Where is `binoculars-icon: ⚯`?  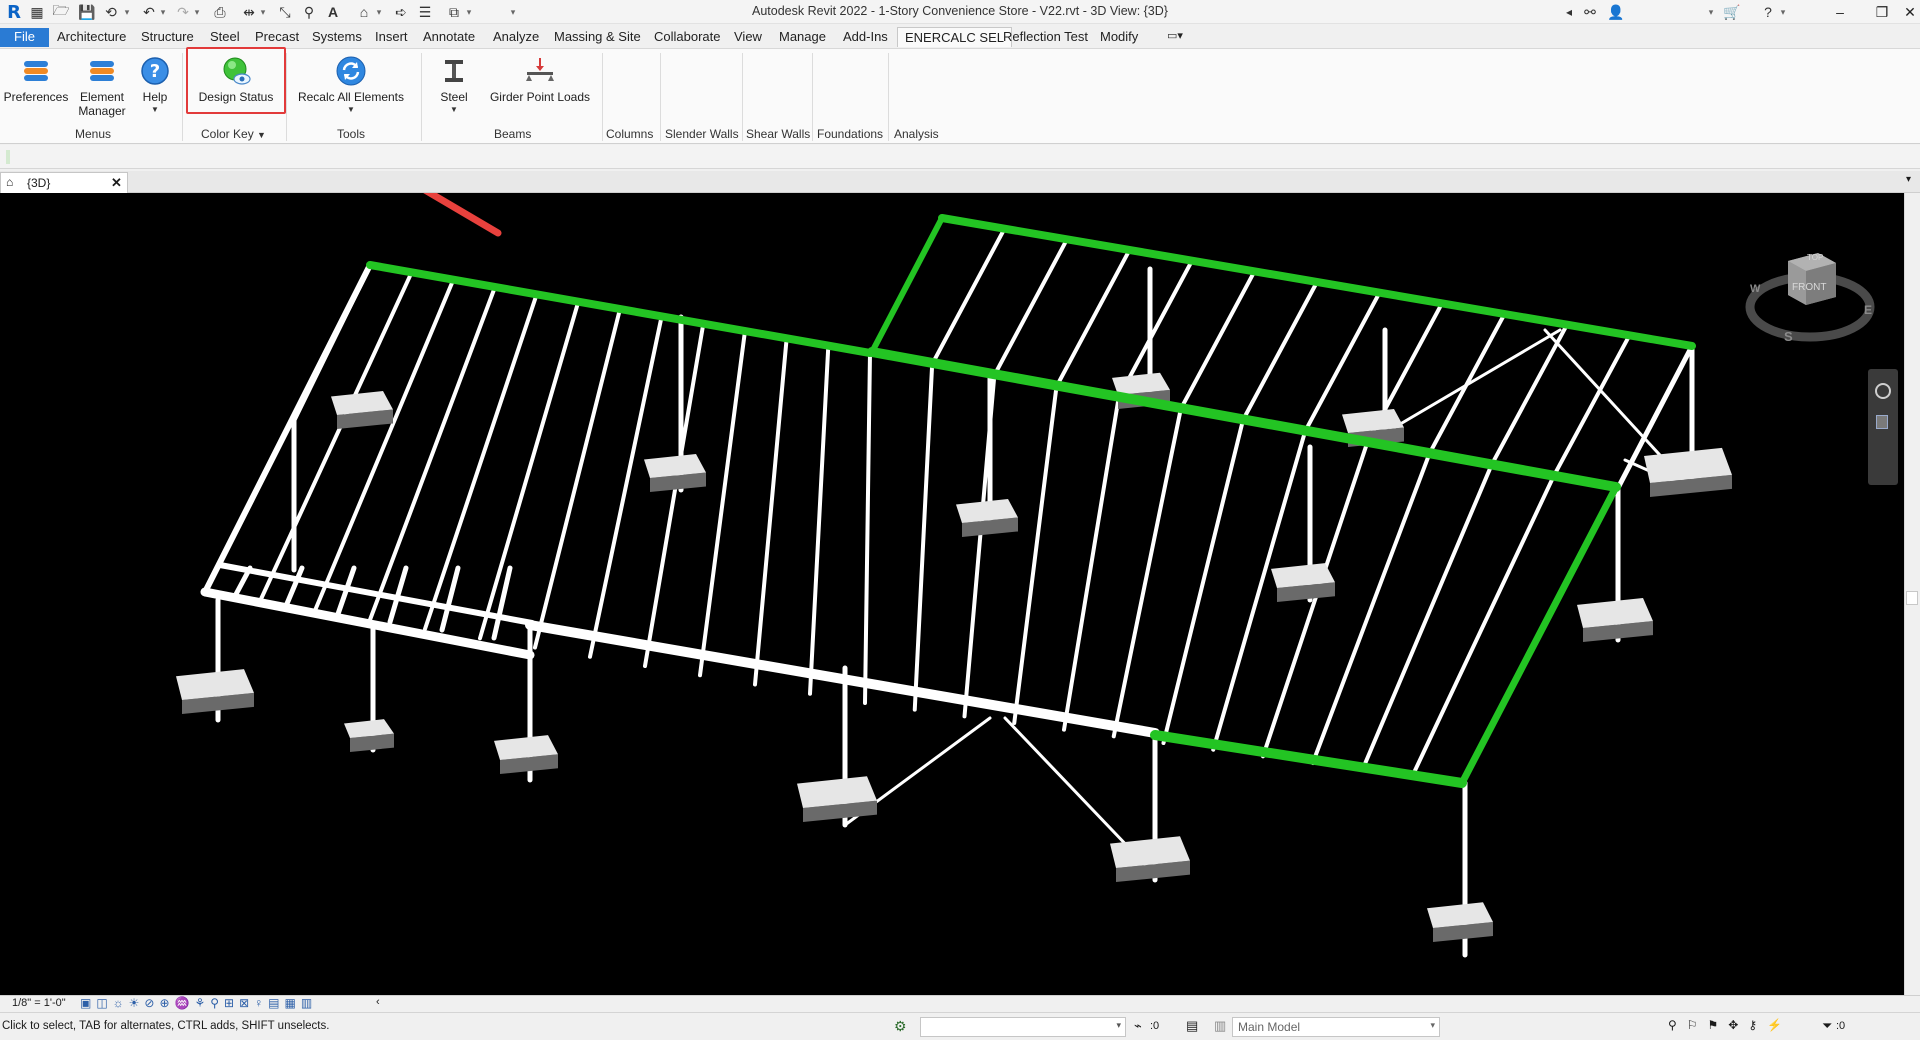 binoculars-icon: ⚯ is located at coordinates (1590, 12).